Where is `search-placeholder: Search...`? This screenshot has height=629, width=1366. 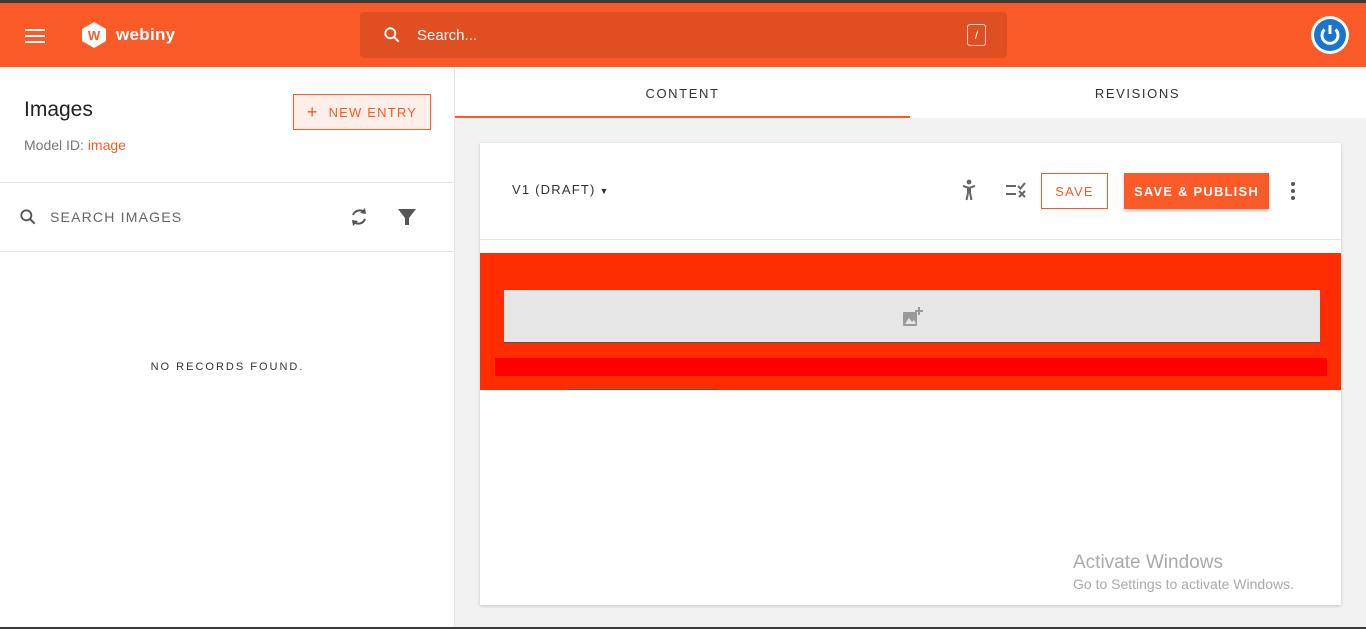 search-placeholder: Search... is located at coordinates (447, 35).